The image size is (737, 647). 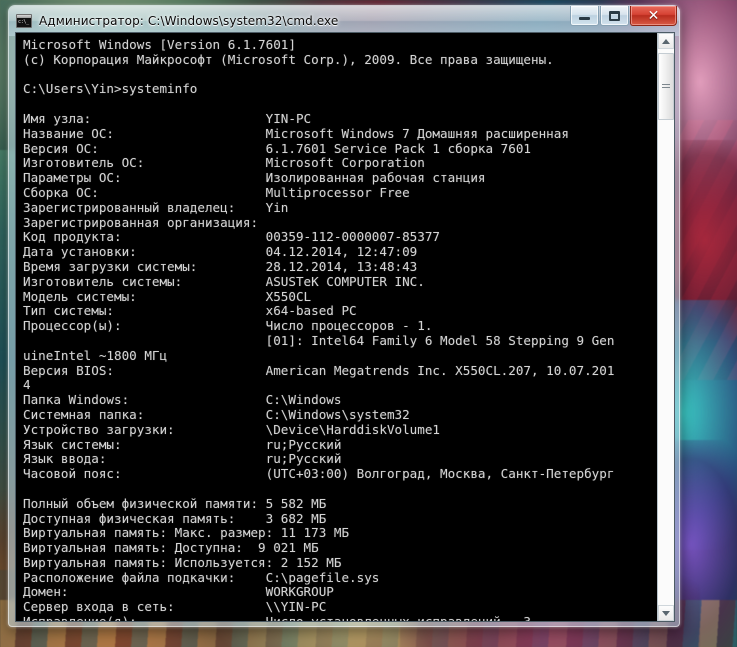 I want to click on console-line: Домен: WORKGROUP, so click(x=178, y=592).